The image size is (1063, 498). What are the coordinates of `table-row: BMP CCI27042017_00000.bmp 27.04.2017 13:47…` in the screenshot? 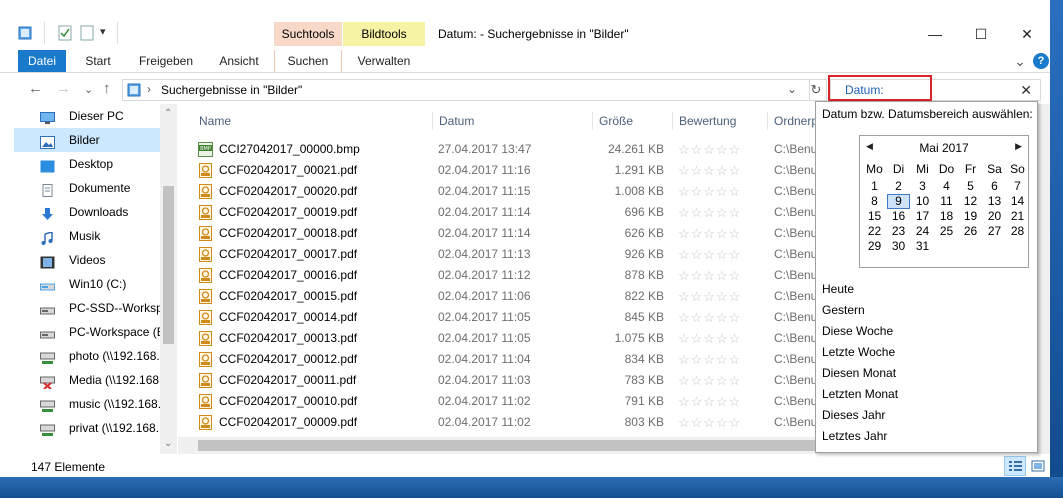 It's located at (510, 149).